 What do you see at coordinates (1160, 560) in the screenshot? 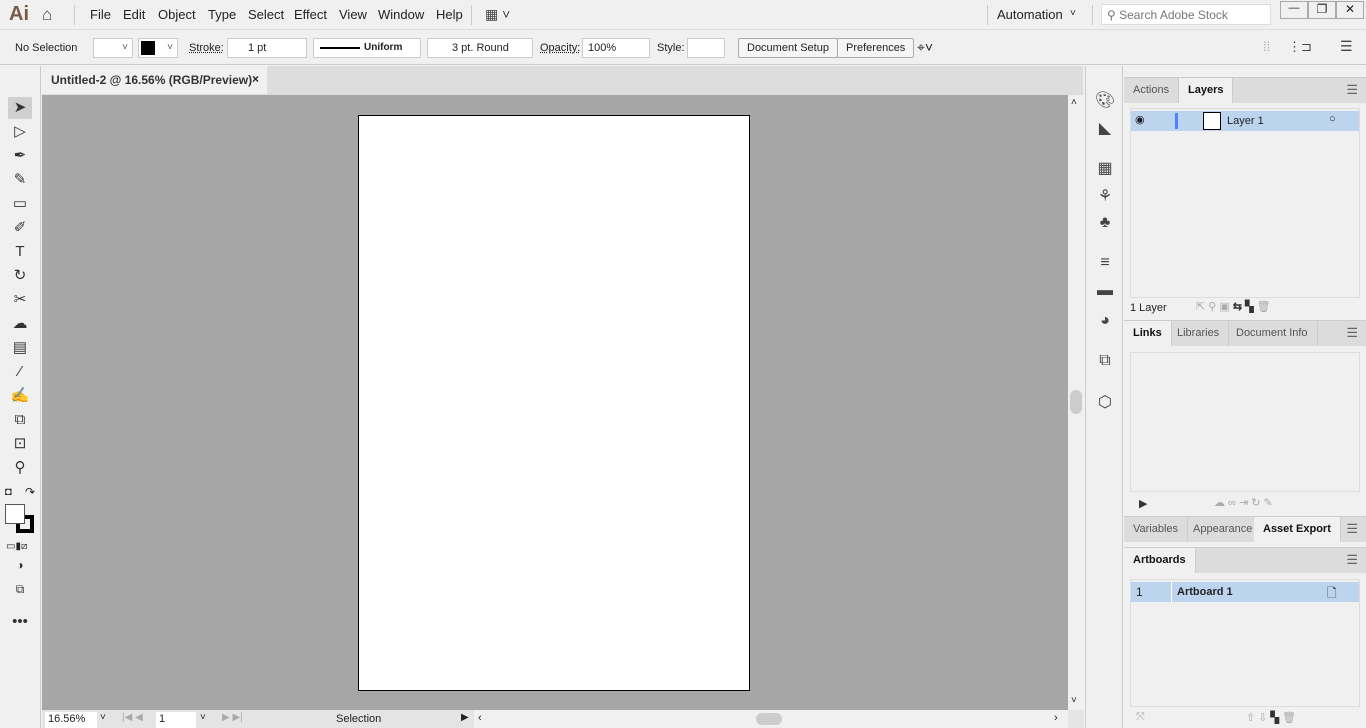
I see `tab-artboards: Artboards` at bounding box center [1160, 560].